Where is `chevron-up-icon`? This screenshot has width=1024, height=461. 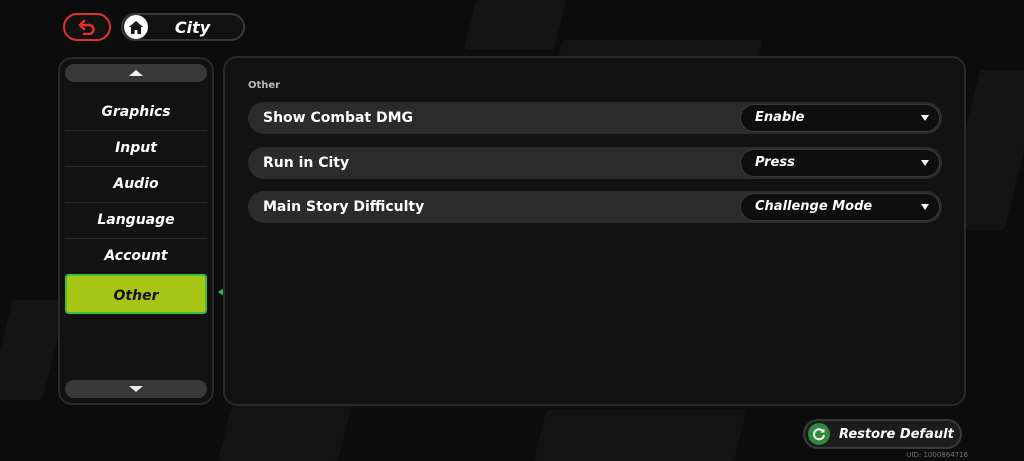
chevron-up-icon is located at coordinates (136, 73).